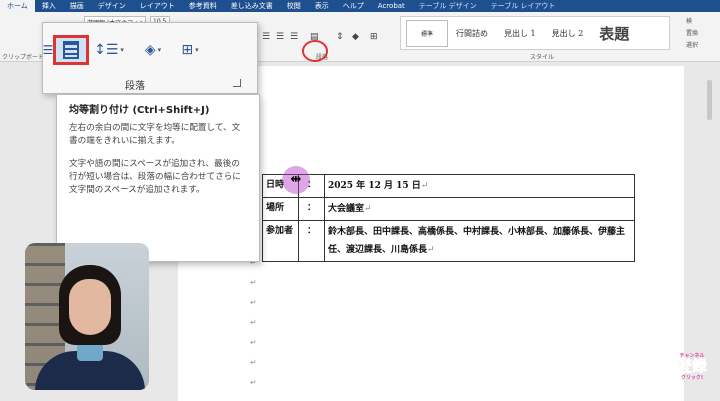  Describe the element at coordinates (280, 37) in the screenshot. I see `align-center-icon: ☰` at that location.